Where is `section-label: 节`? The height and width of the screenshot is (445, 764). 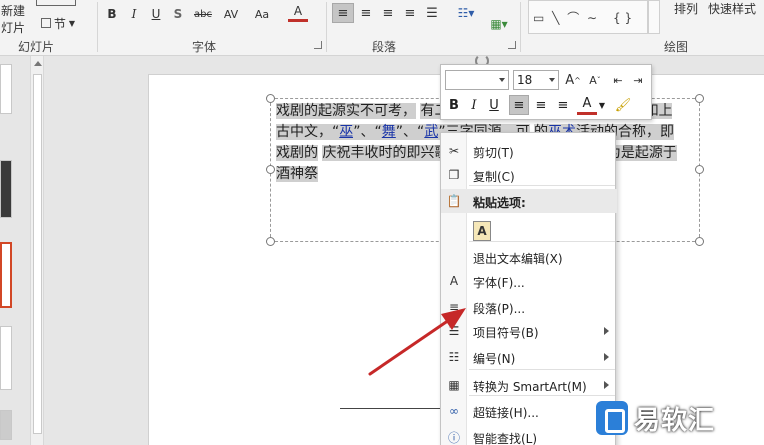 section-label: 节 is located at coordinates (59, 23).